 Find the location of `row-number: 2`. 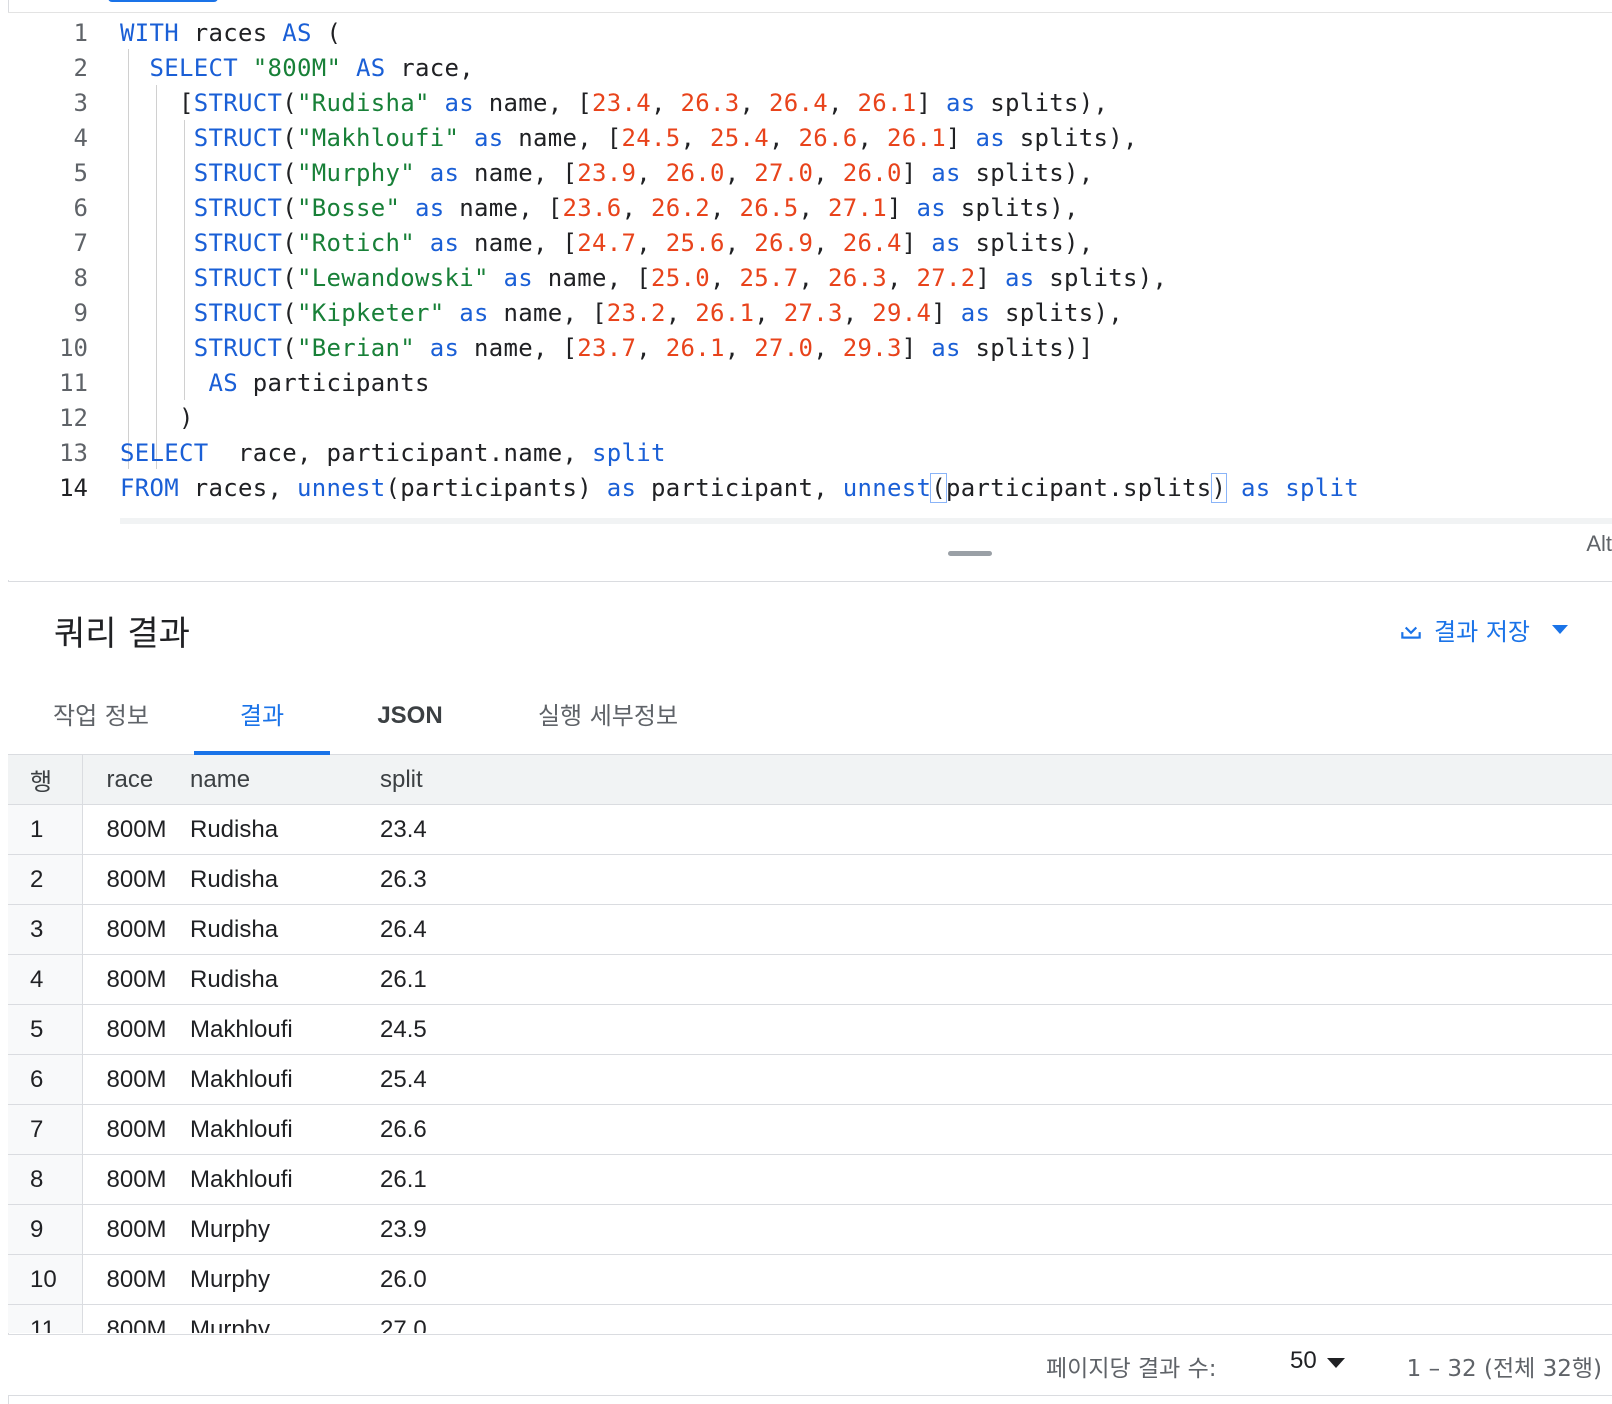

row-number: 2 is located at coordinates (45, 879).